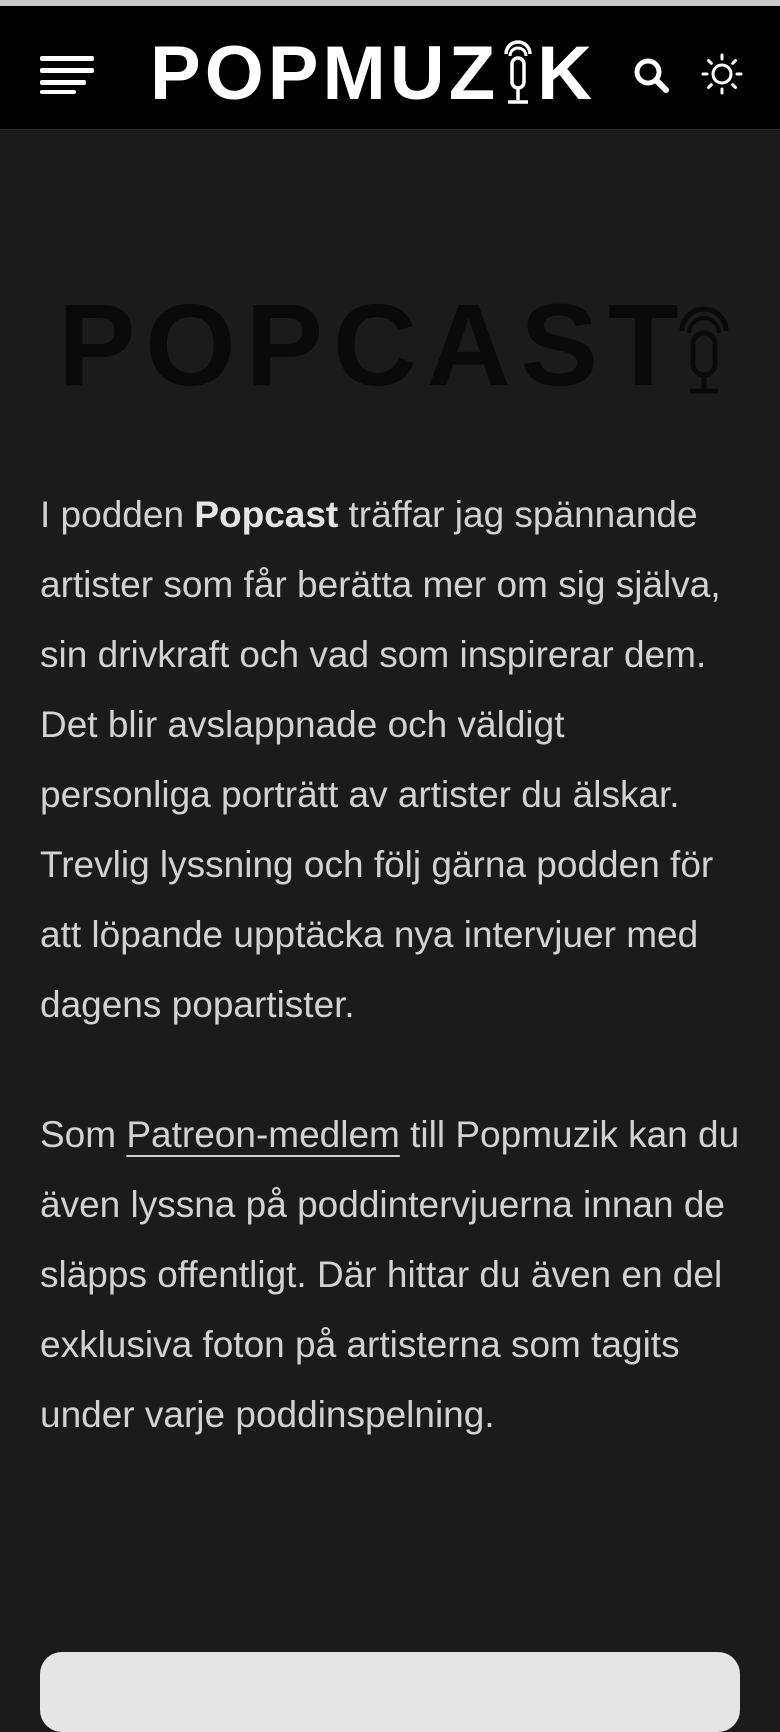 Image resolution: width=780 pixels, height=1732 pixels. What do you see at coordinates (652, 76) in the screenshot?
I see `search-icon` at bounding box center [652, 76].